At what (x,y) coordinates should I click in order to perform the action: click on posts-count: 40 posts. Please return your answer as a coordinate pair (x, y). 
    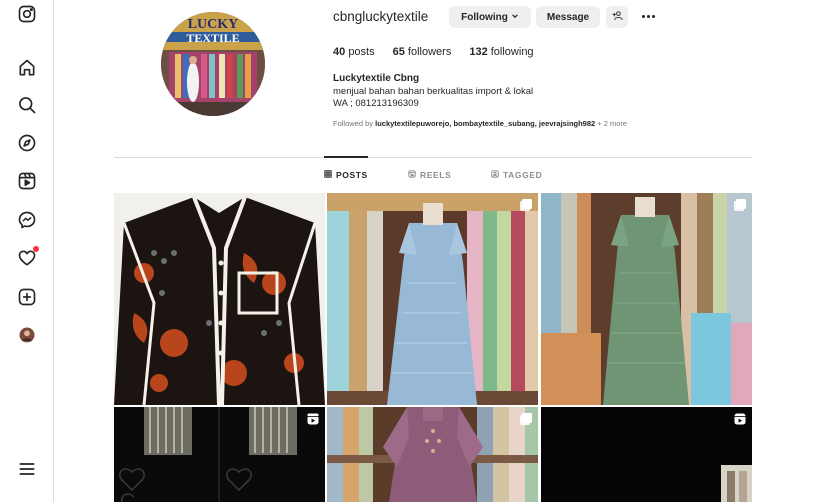
    Looking at the image, I should click on (354, 52).